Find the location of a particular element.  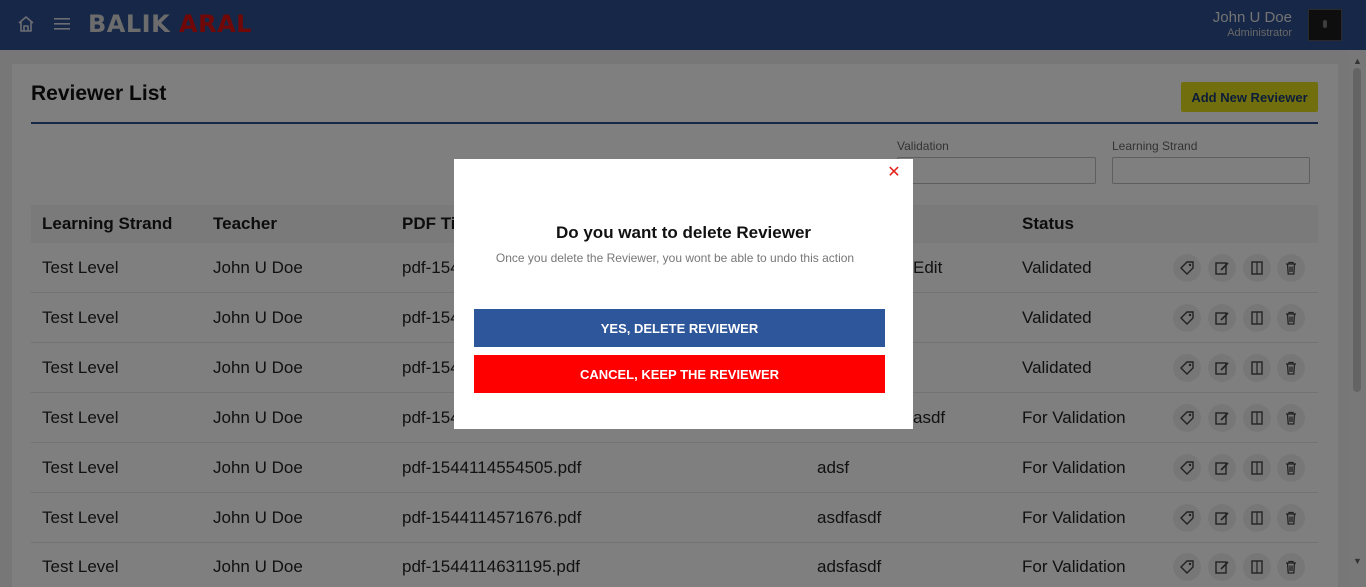

confirm-delete-button: YES, DELETE REVIEWER is located at coordinates (679, 328).